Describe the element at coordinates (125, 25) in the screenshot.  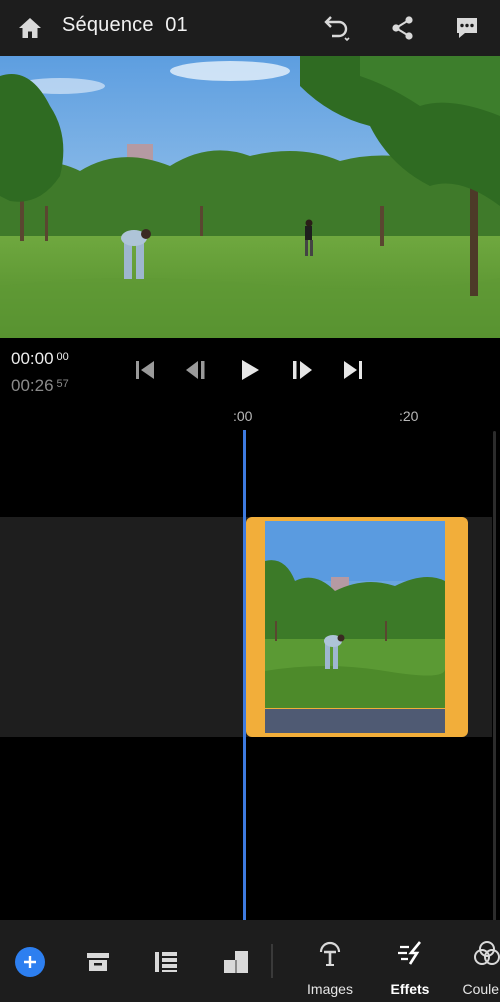
I see `page-title: Séquence 01` at that location.